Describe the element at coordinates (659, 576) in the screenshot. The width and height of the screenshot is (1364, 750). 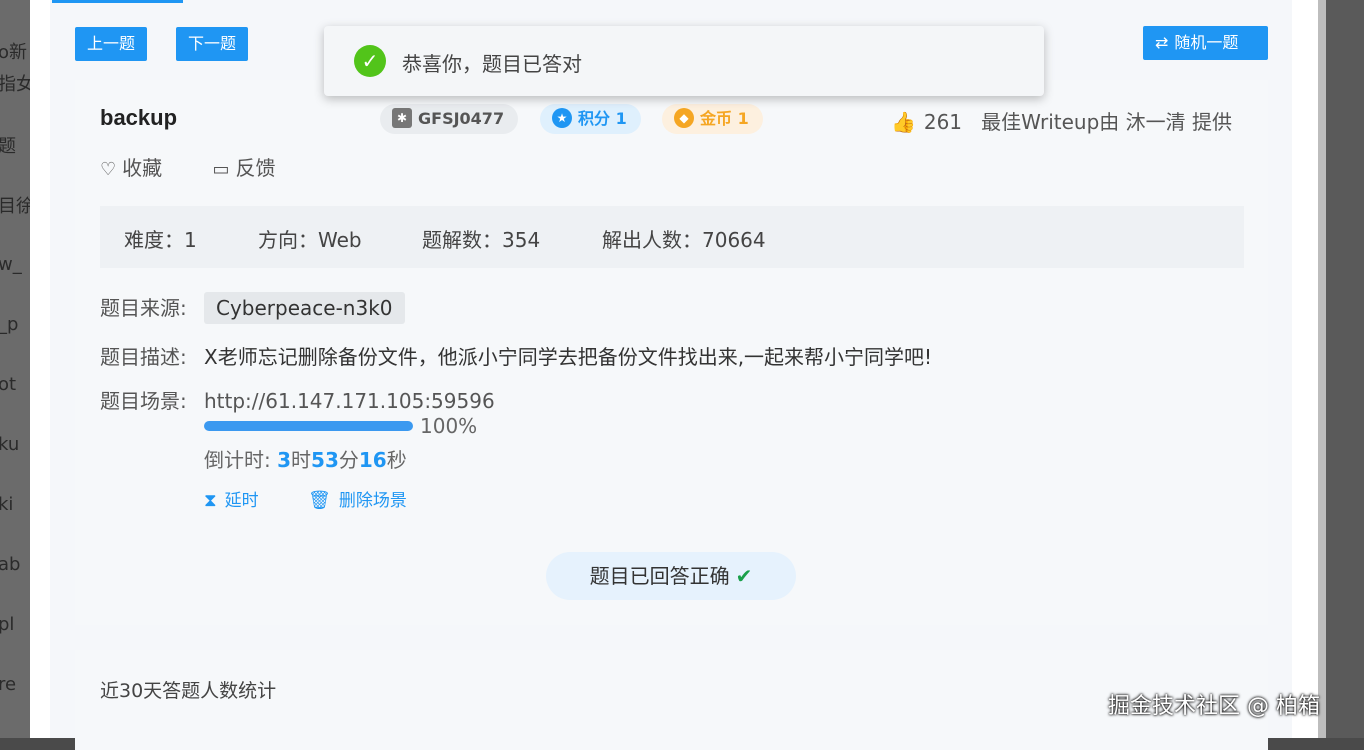
I see `answered-label: 题目已回答正确` at that location.